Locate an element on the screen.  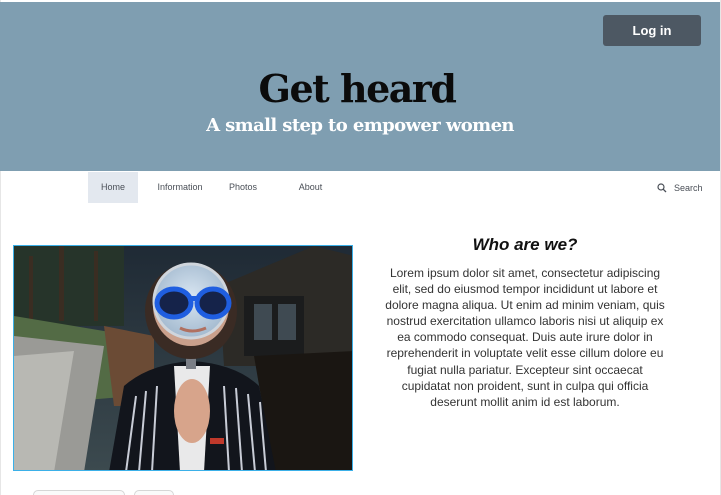
section-heading: Who are we? is located at coordinates (525, 244).